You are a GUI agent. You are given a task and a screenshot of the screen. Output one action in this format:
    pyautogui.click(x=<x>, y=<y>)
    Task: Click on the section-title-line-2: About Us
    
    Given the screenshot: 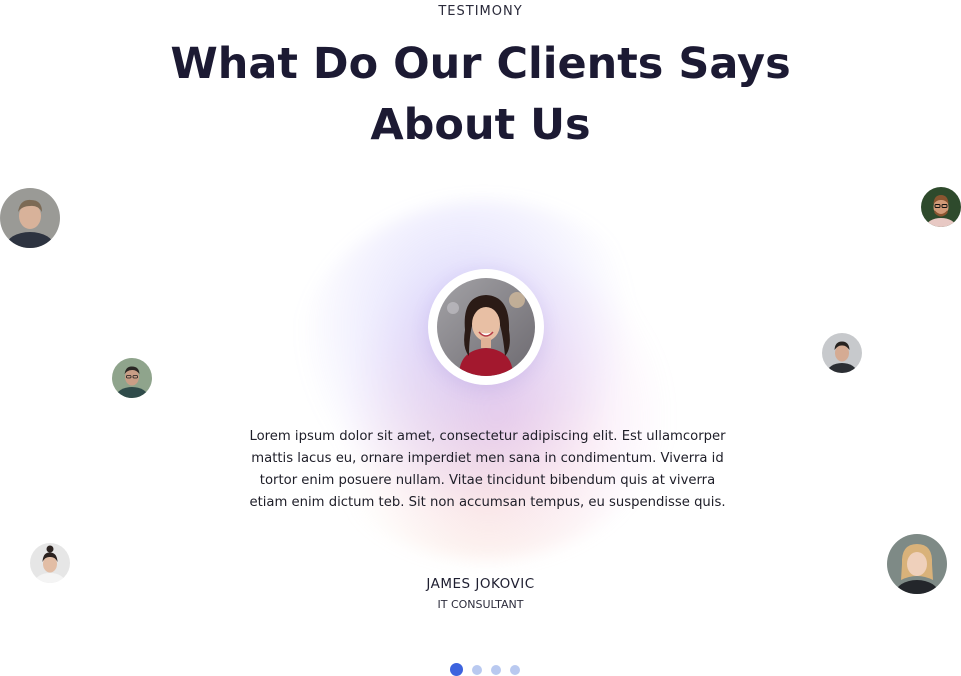 What is the action you would take?
    pyautogui.click(x=480, y=125)
    